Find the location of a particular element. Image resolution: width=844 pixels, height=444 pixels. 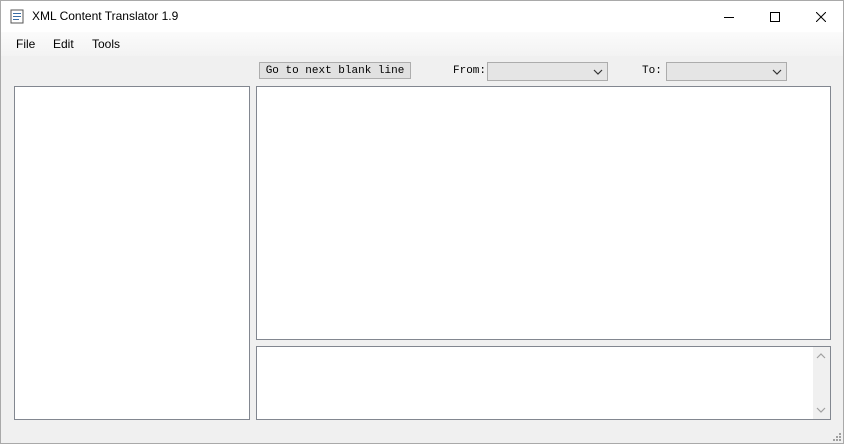

minimize-button is located at coordinates (729, 16).